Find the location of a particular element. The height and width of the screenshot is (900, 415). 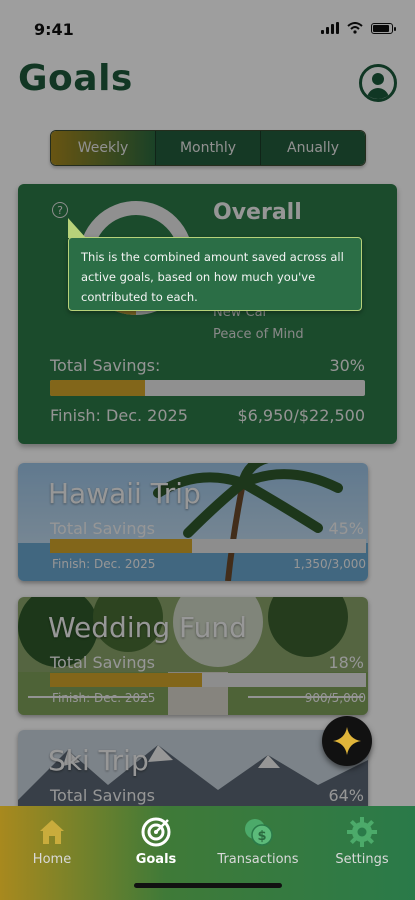

period-selector: Weekly Monthly Anually is located at coordinates (208, 148).